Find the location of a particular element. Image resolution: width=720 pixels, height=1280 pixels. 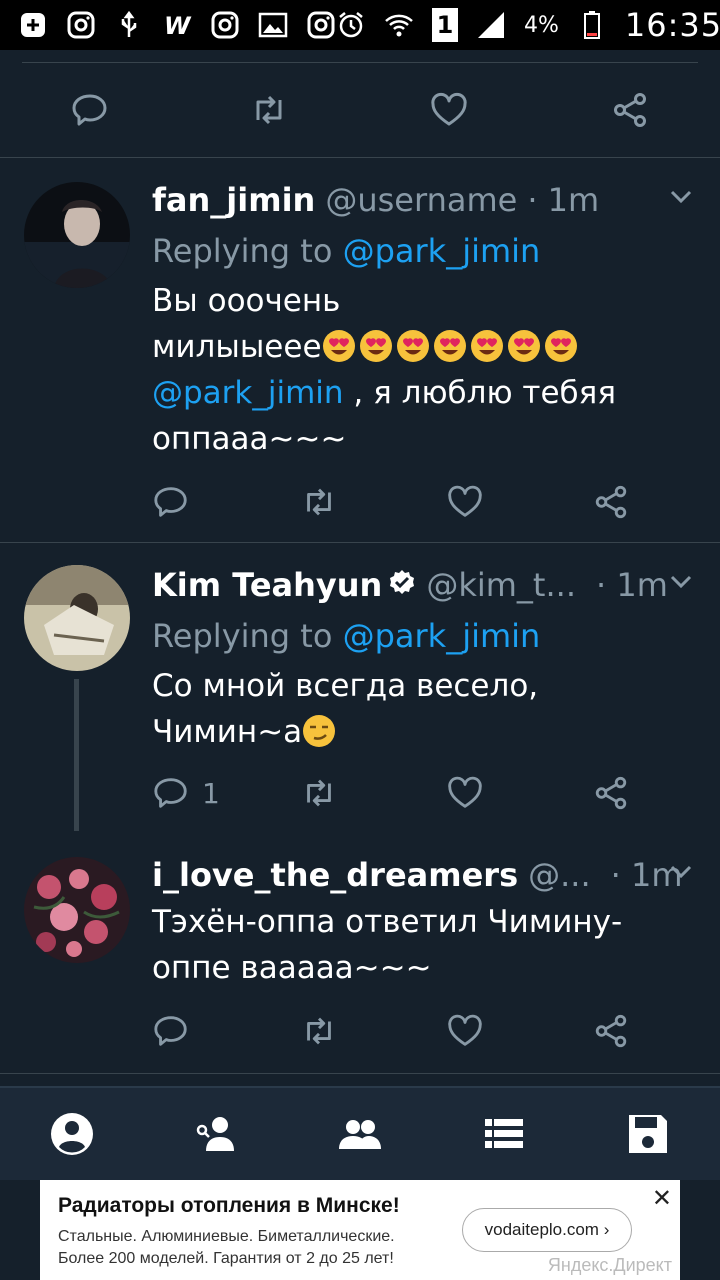

svg-text: W is located at coordinates (178, 26).